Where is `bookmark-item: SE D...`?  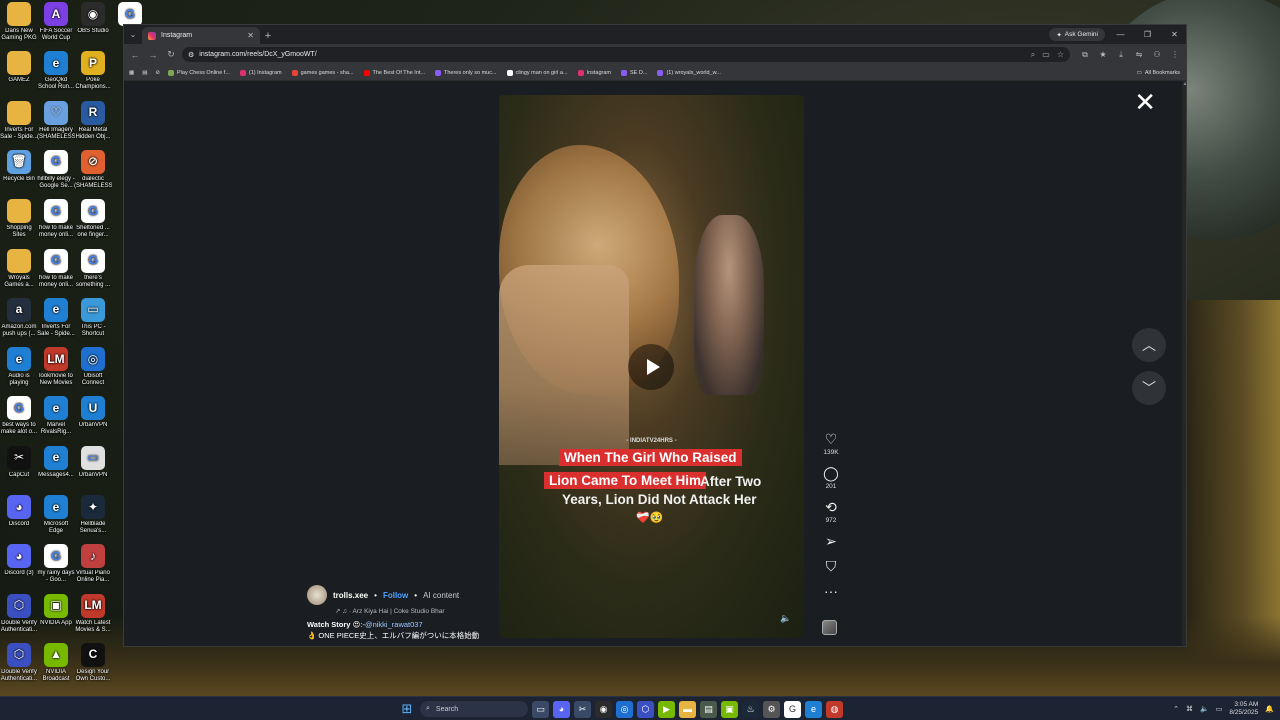 bookmark-item: SE D... is located at coordinates (634, 72).